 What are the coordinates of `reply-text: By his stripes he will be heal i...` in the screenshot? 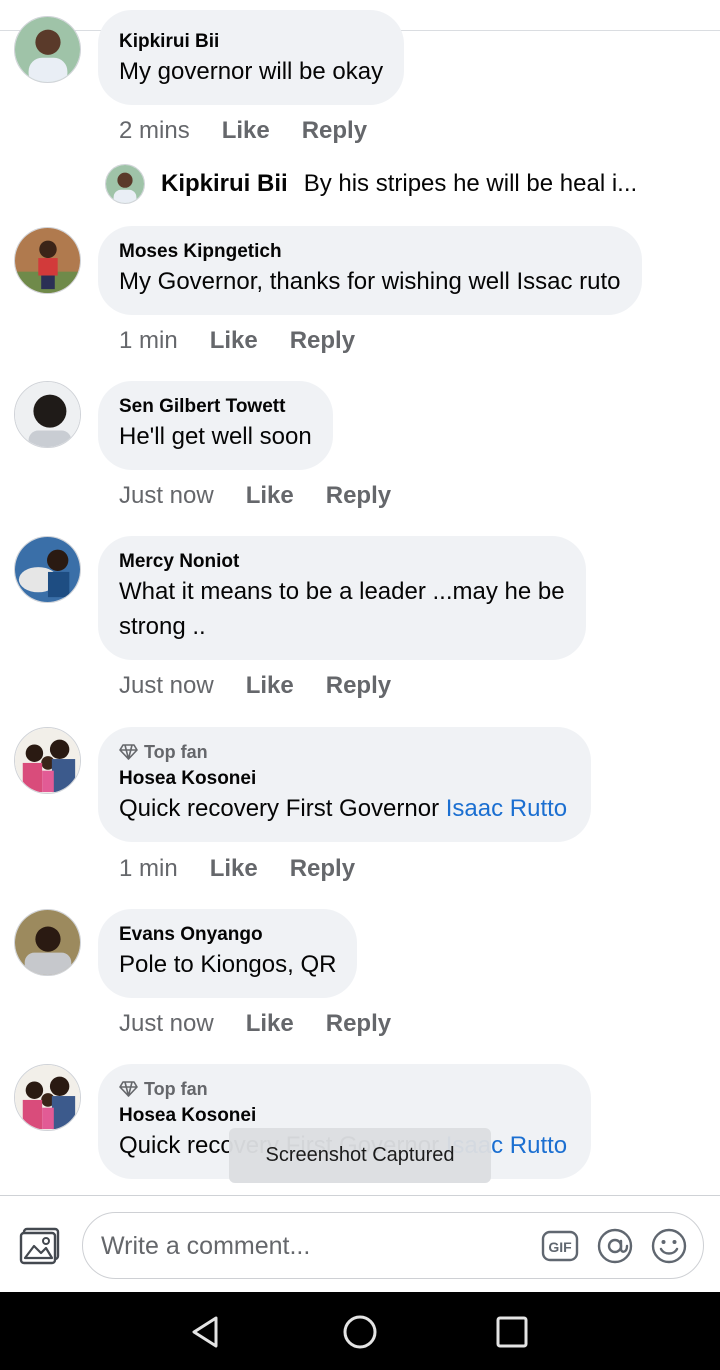 It's located at (470, 183).